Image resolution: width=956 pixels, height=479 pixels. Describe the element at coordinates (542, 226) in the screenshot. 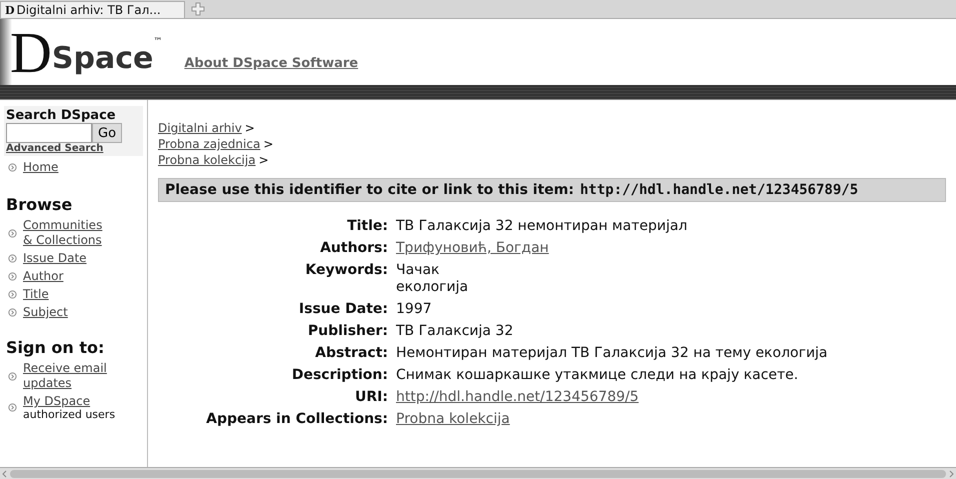

I see `field-value: ТВ Галаксија 32 немонтиран материјал` at that location.